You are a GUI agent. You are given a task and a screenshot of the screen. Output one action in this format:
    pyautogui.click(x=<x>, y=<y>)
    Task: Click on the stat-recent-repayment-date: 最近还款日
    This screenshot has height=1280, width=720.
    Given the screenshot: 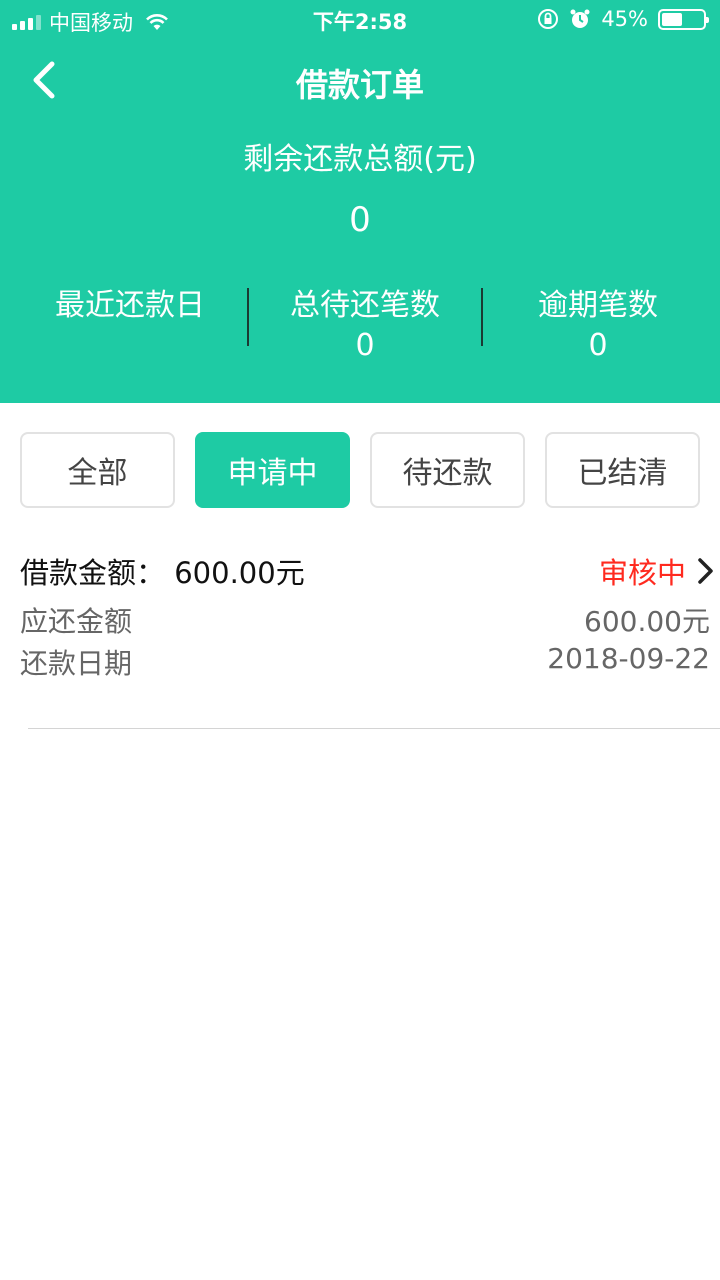 What is the action you would take?
    pyautogui.click(x=130, y=304)
    